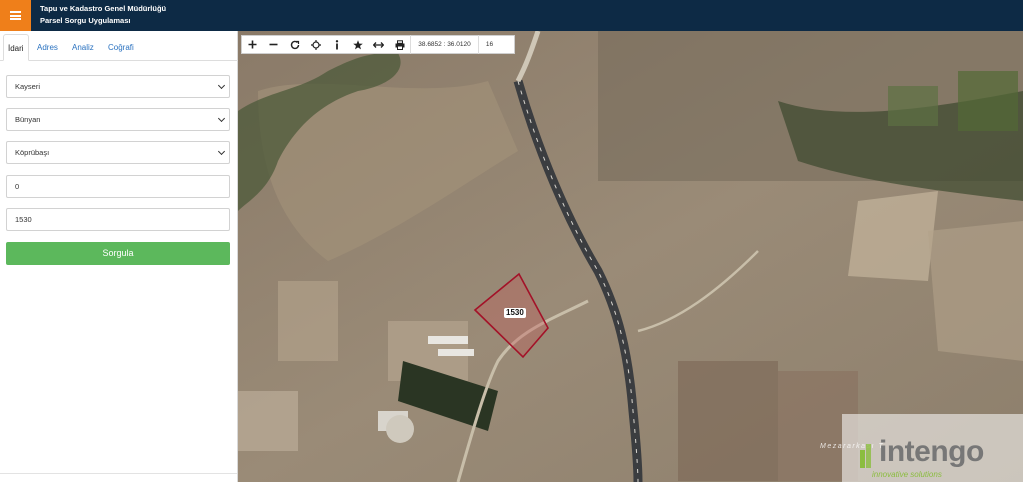 The height and width of the screenshot is (482, 1023). I want to click on zoom-level-display: 16, so click(489, 44).